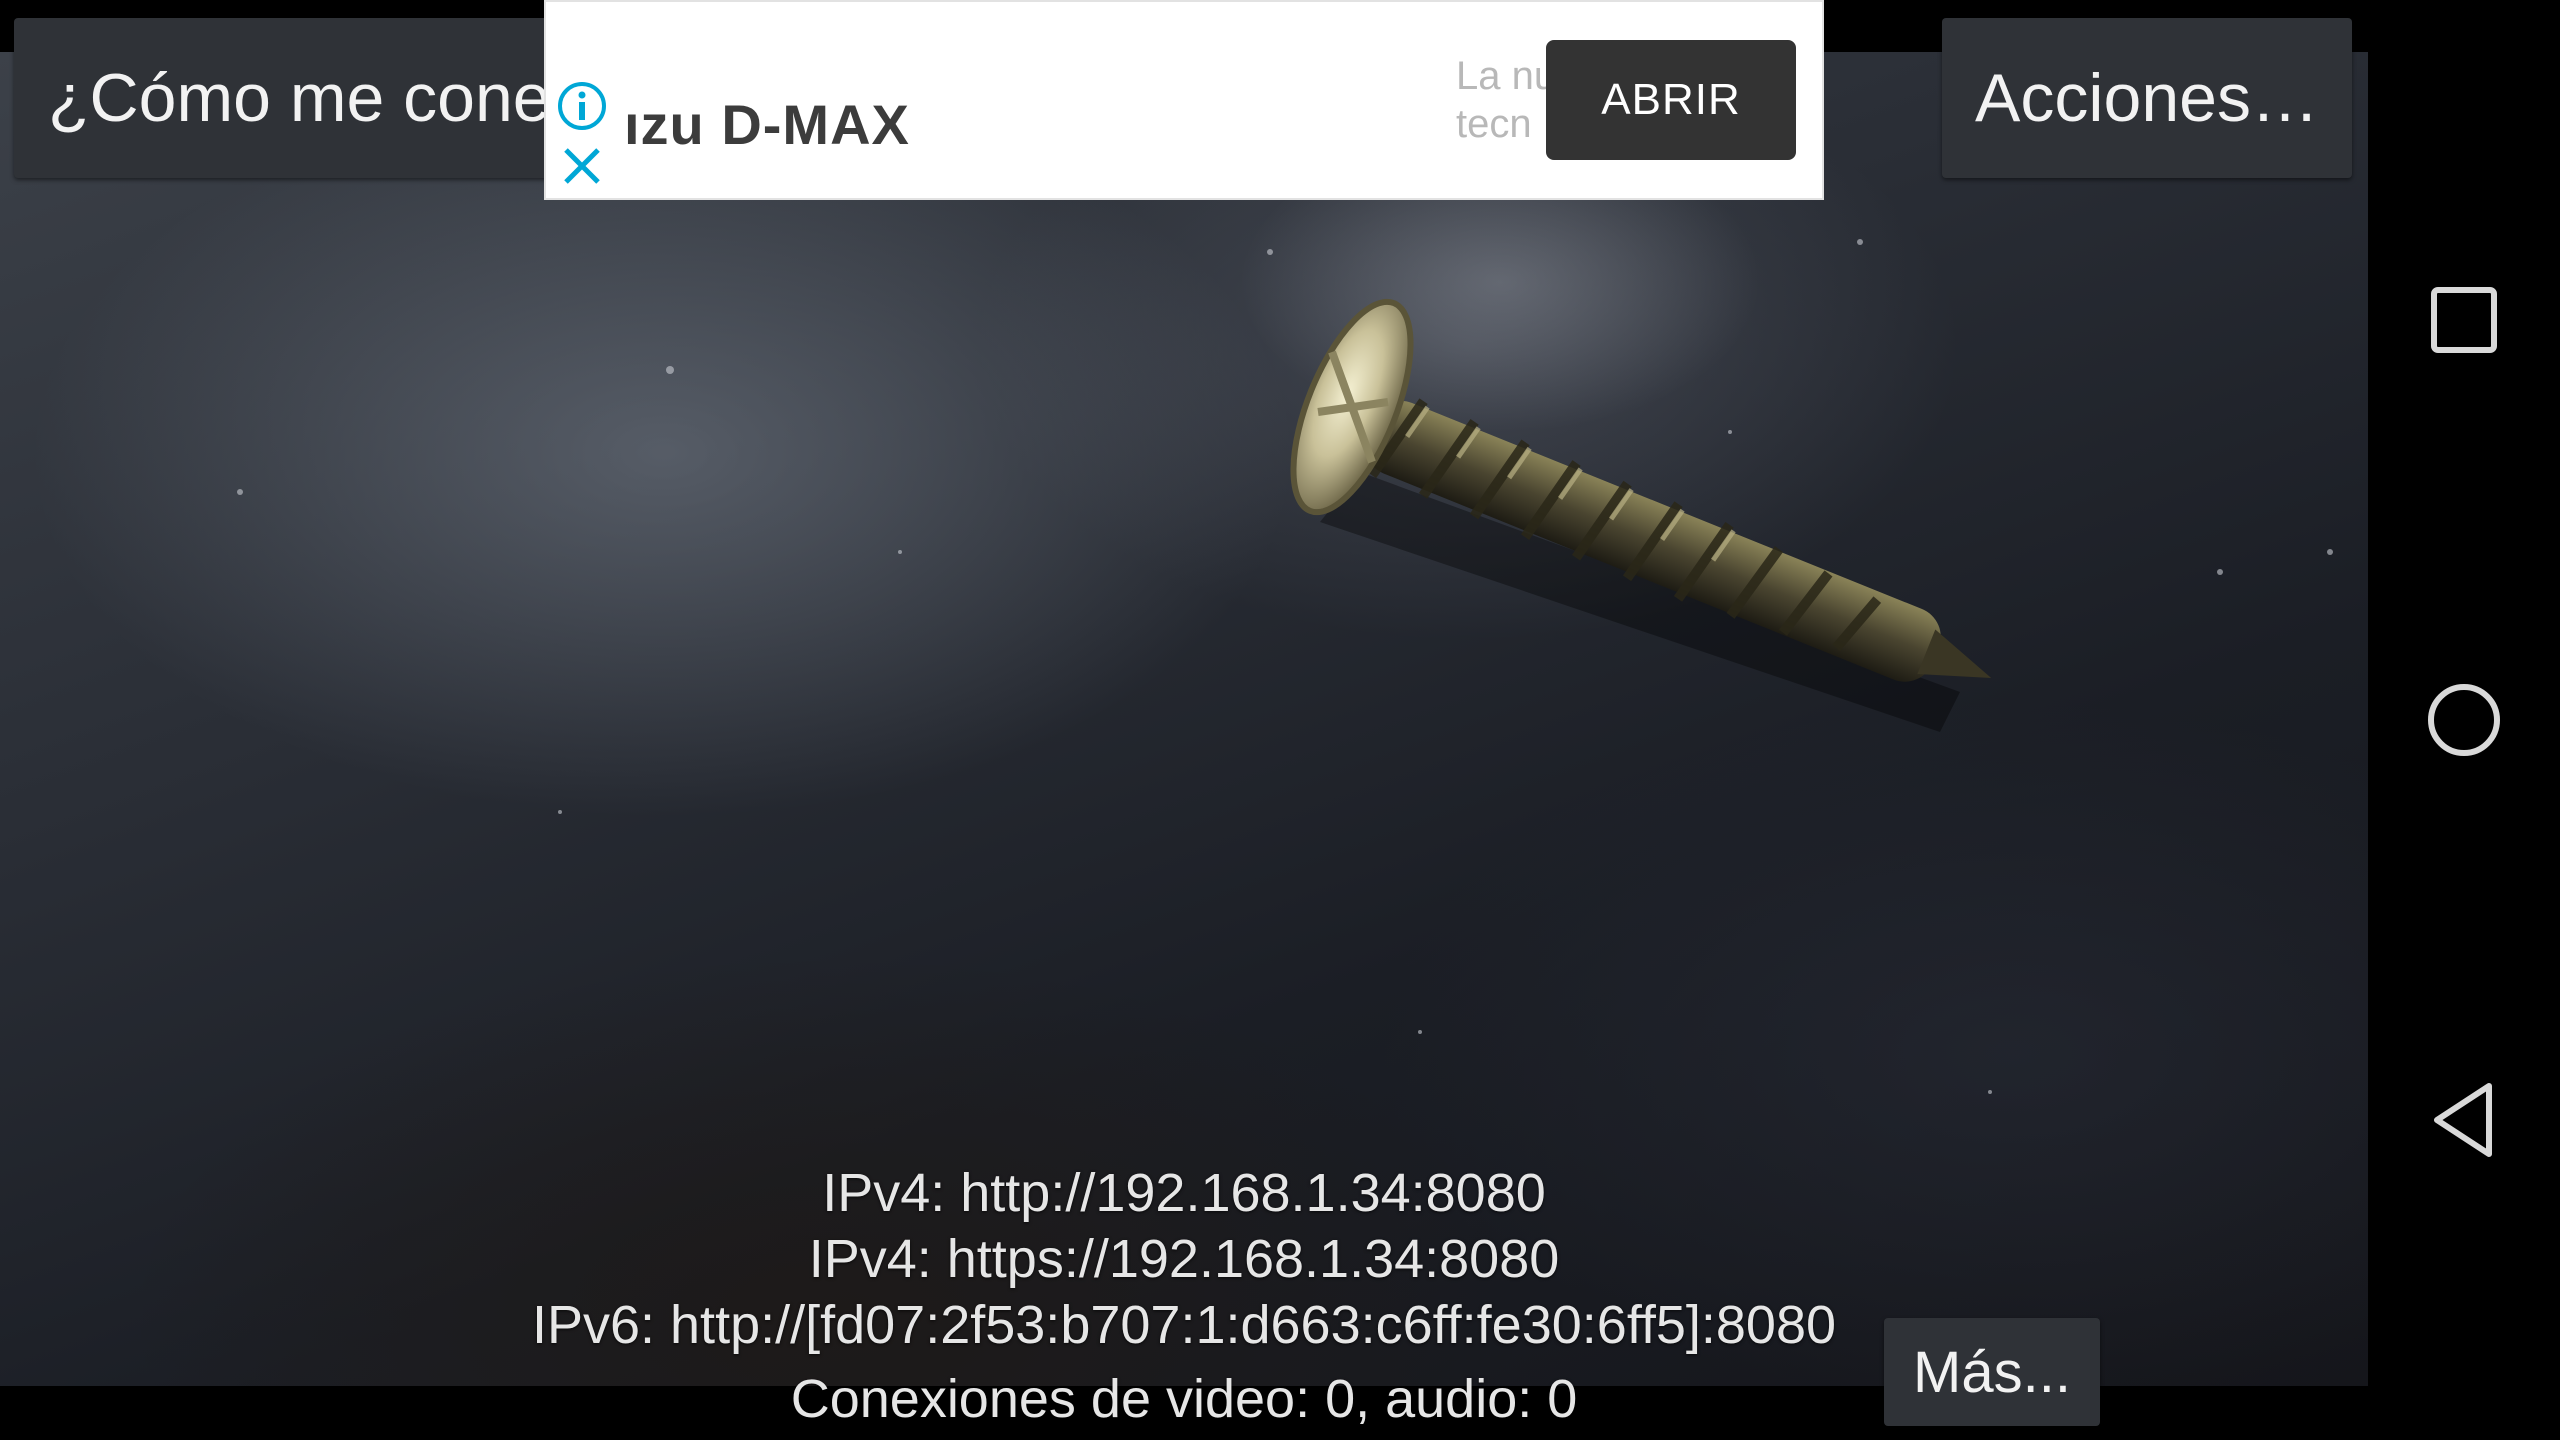 This screenshot has width=2560, height=1440. I want to click on how-to-connect-button: ¿Cómo me cone, so click(294, 98).